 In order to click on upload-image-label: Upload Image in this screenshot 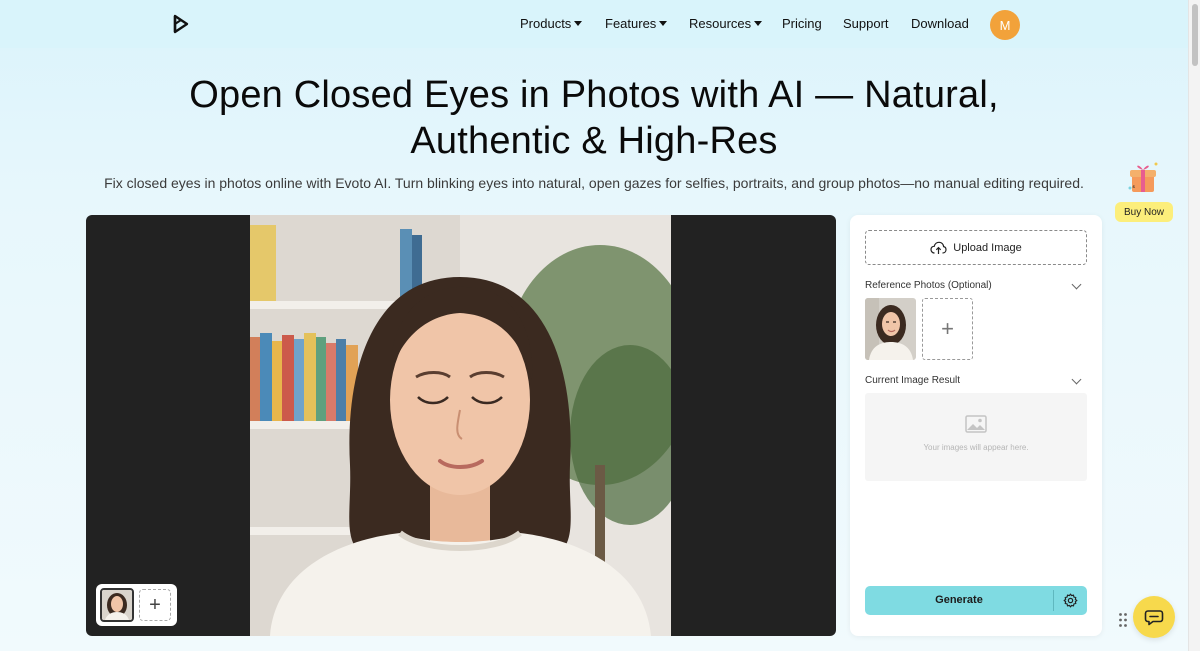, I will do `click(987, 247)`.